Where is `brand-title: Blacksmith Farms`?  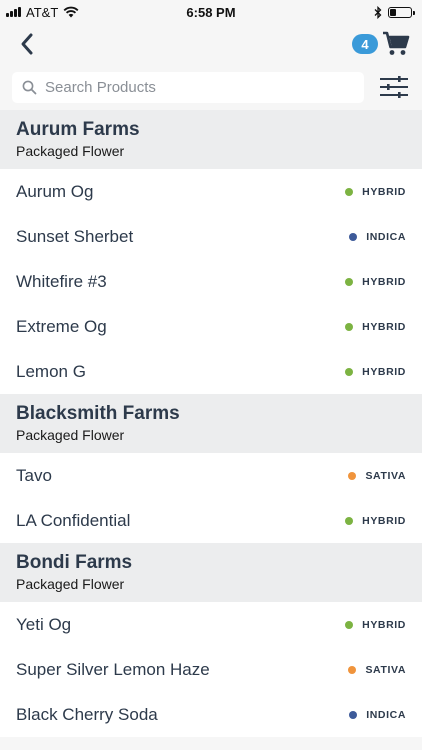 brand-title: Blacksmith Farms is located at coordinates (98, 413).